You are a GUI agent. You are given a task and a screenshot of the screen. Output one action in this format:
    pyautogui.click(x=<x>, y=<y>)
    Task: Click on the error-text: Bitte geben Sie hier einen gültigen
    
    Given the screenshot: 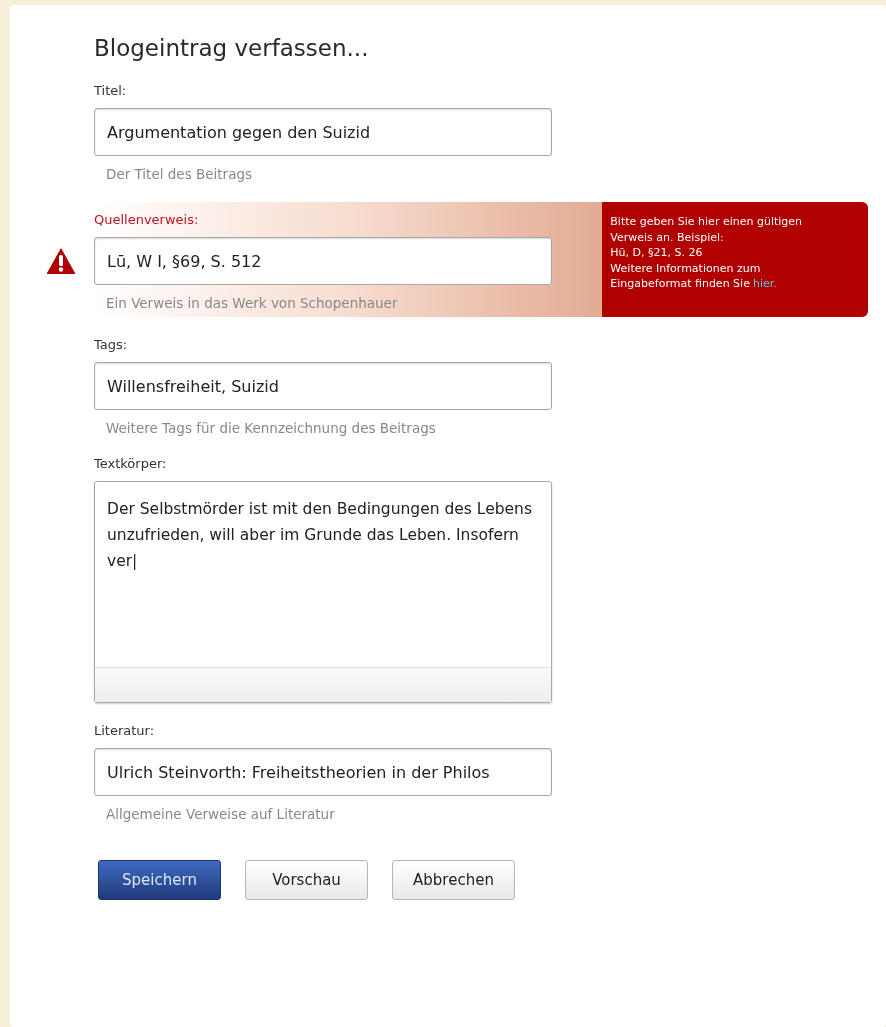 What is the action you would take?
    pyautogui.click(x=707, y=222)
    